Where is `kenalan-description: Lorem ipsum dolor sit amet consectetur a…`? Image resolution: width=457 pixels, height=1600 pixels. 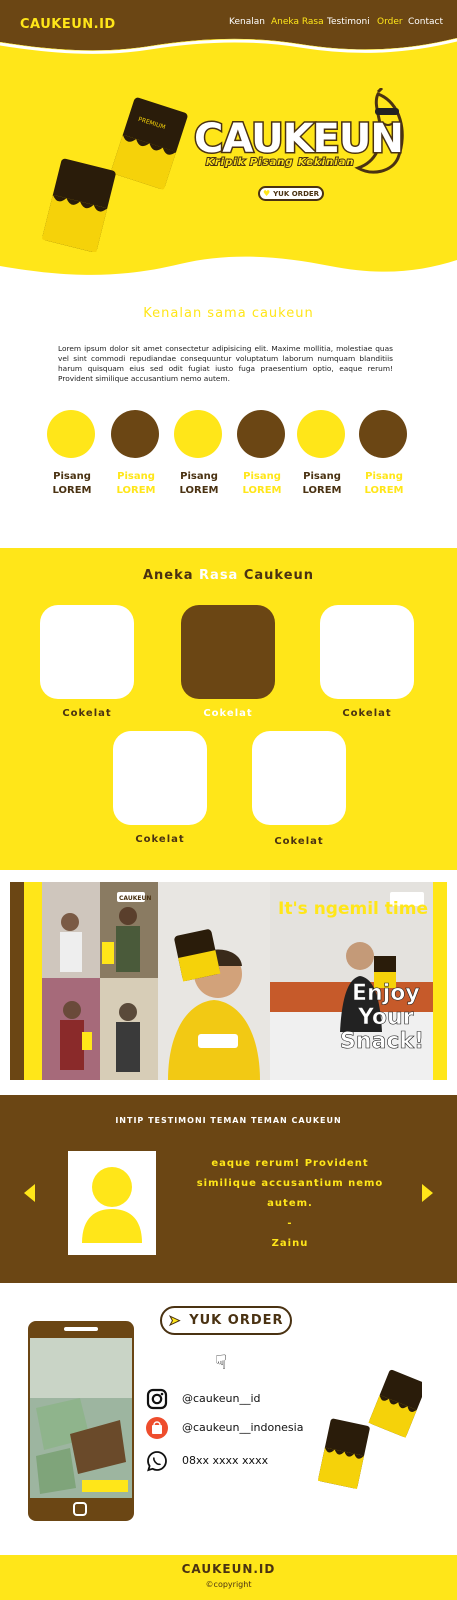
kenalan-description: Lorem ipsum dolor sit amet consectetur a… is located at coordinates (225, 363).